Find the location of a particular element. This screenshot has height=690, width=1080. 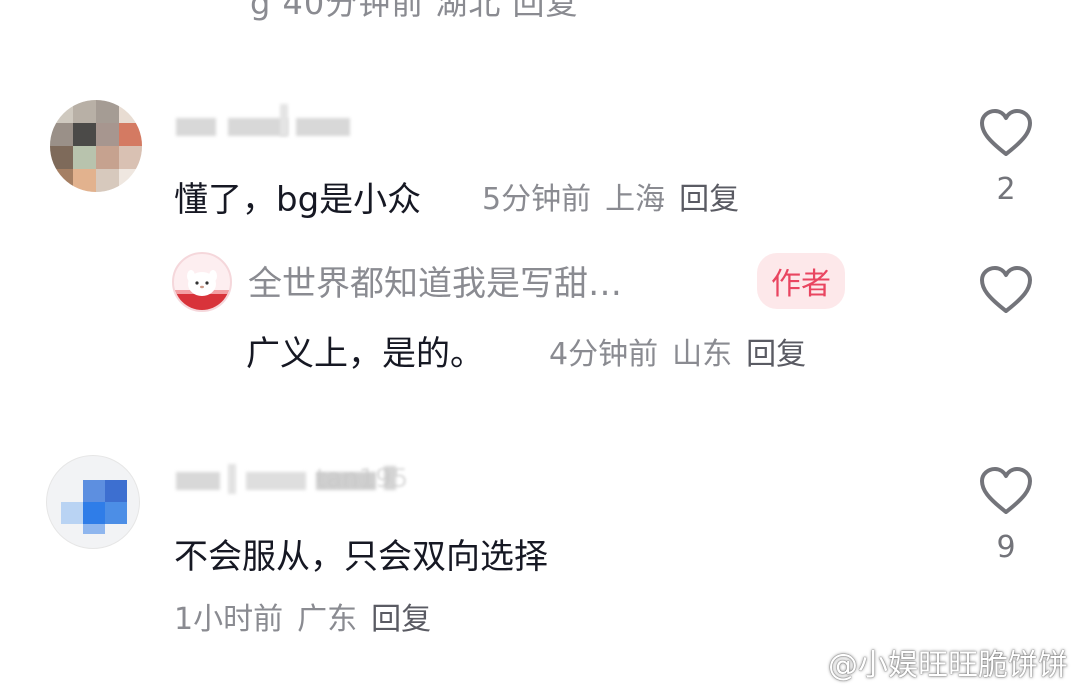

watermark: @小娱旺旺脆饼饼 is located at coordinates (928, 662).